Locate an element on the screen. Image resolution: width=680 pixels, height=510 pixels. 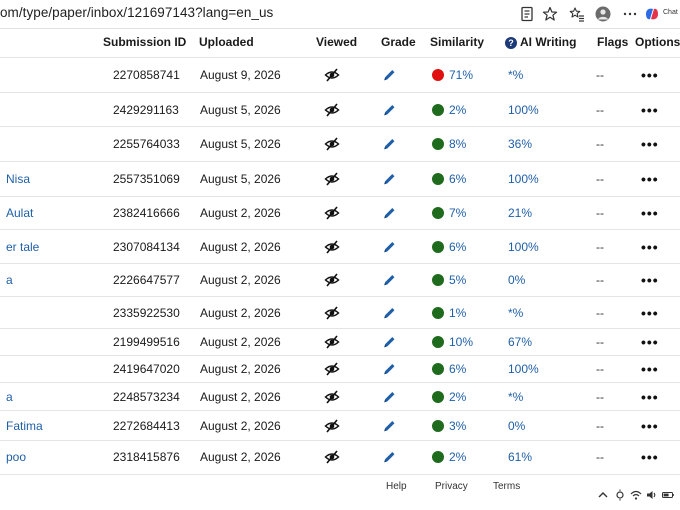
table-row: a 2226647577 August 2, 2026 5% 0% -- ••• is located at coordinates (340, 279).